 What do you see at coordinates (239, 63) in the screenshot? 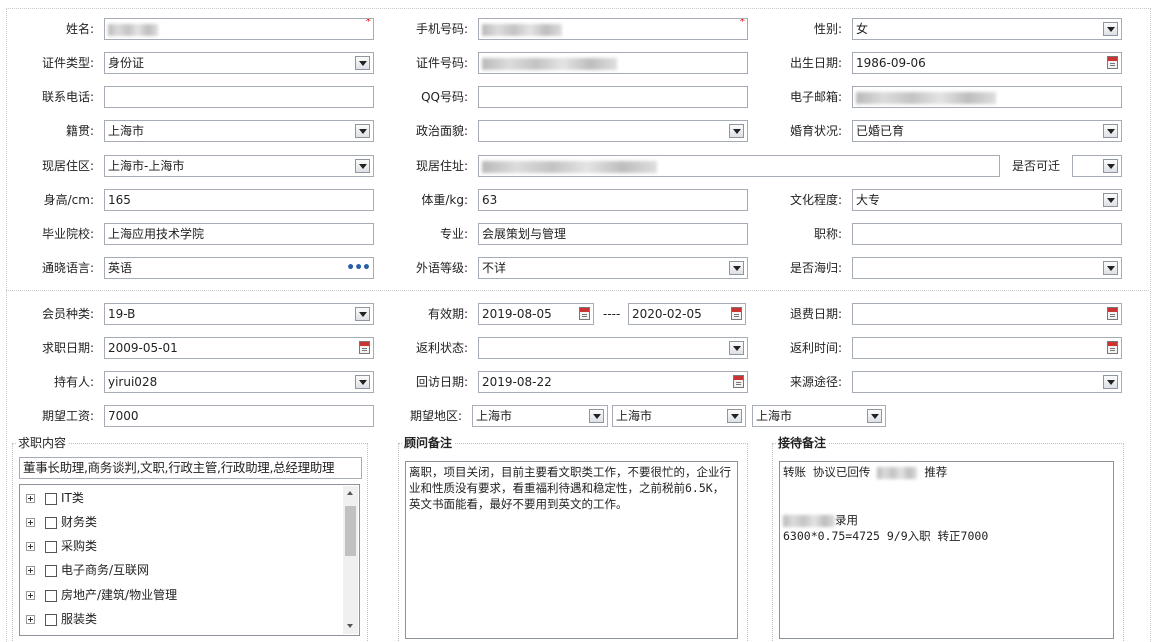
I see `id-type-select: 身份证` at bounding box center [239, 63].